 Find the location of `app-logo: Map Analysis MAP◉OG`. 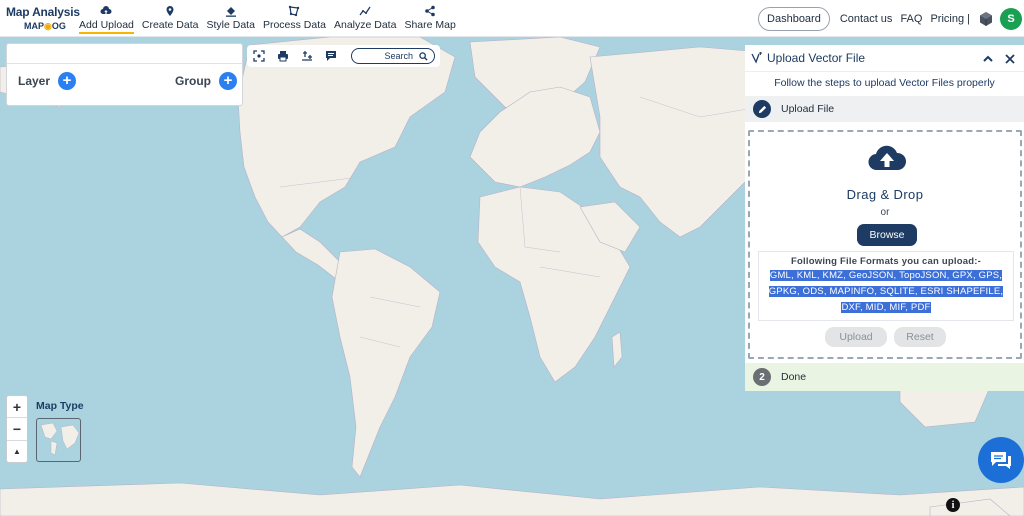

app-logo: Map Analysis MAP◉OG is located at coordinates (43, 18).